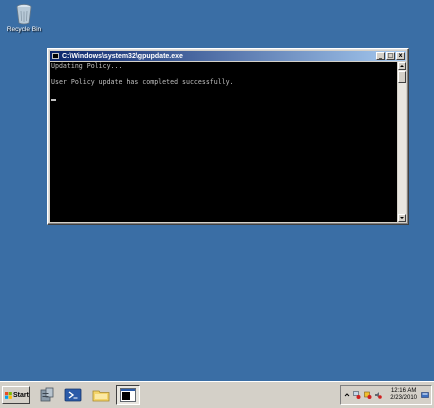 Image resolution: width=434 pixels, height=408 pixels. I want to click on arrow-up-icon, so click(402, 66).